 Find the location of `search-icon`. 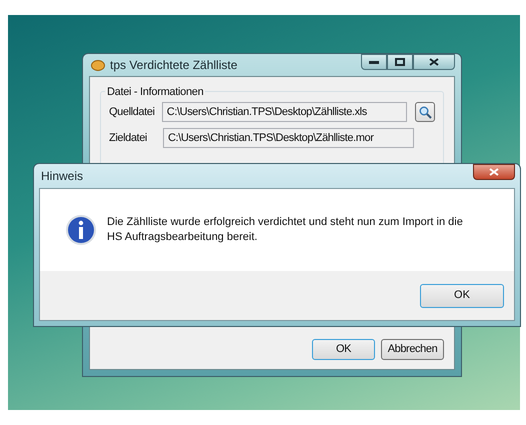

search-icon is located at coordinates (425, 112).